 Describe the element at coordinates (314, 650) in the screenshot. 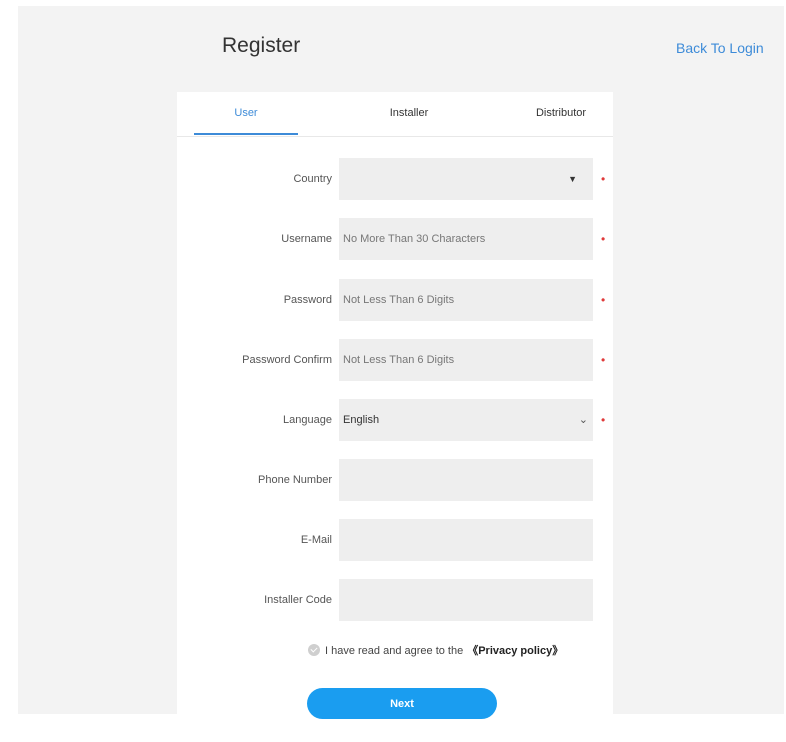

I see `check-circle-icon` at that location.